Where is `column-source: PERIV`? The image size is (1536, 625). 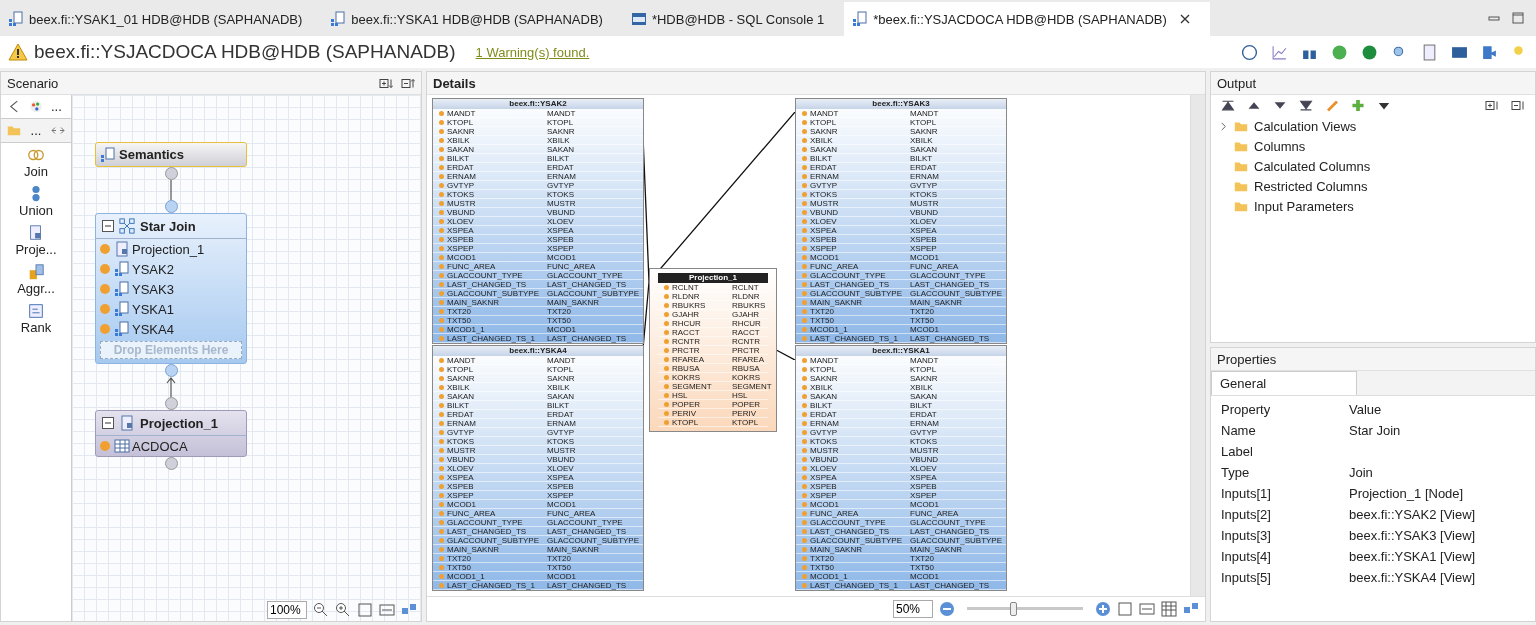
column-source: PERIV is located at coordinates (744, 413).